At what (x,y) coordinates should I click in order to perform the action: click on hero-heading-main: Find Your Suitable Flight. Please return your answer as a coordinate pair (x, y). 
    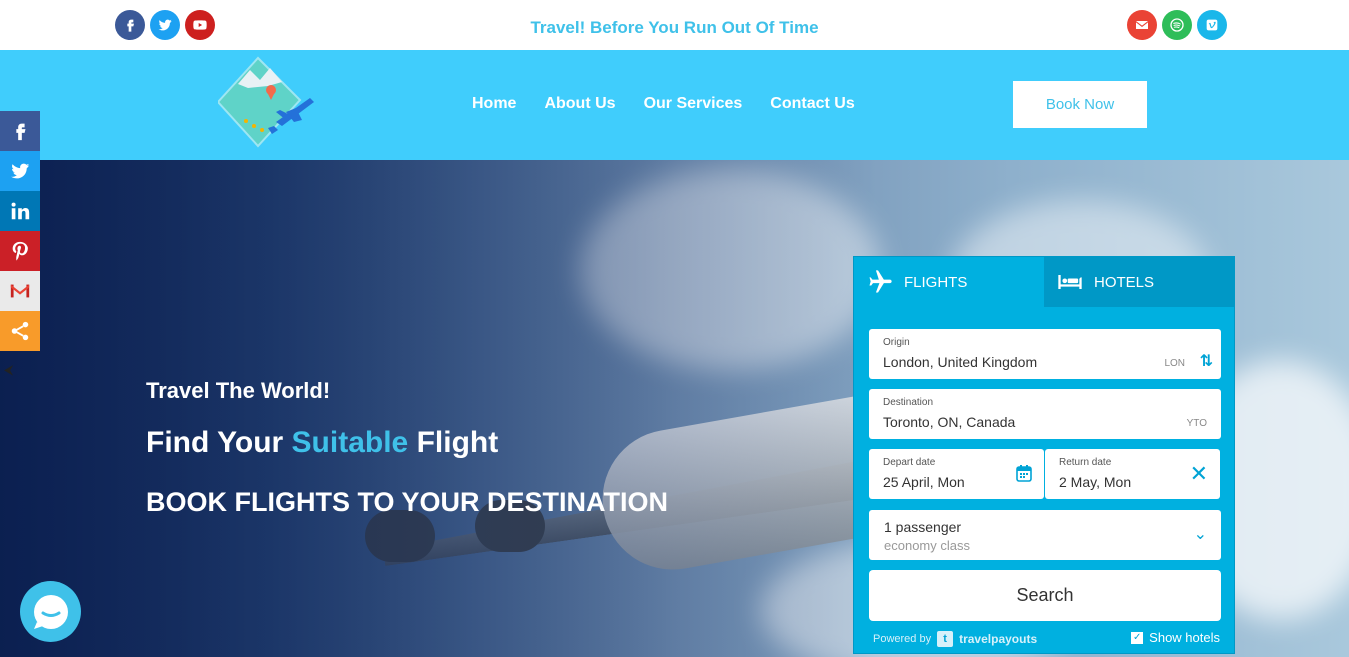
    Looking at the image, I should click on (322, 442).